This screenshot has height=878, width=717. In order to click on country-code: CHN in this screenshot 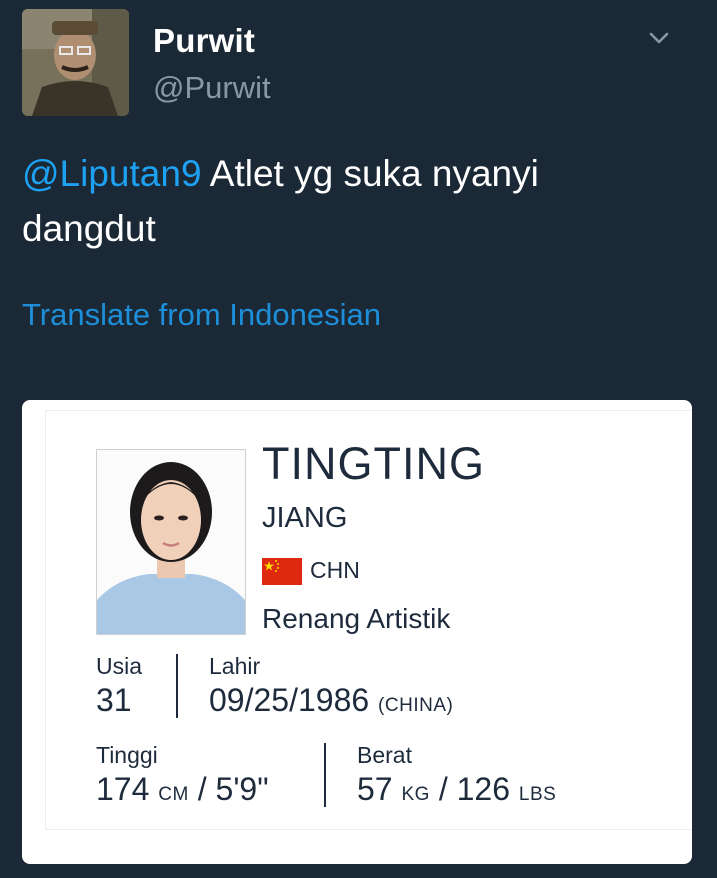, I will do `click(335, 570)`.